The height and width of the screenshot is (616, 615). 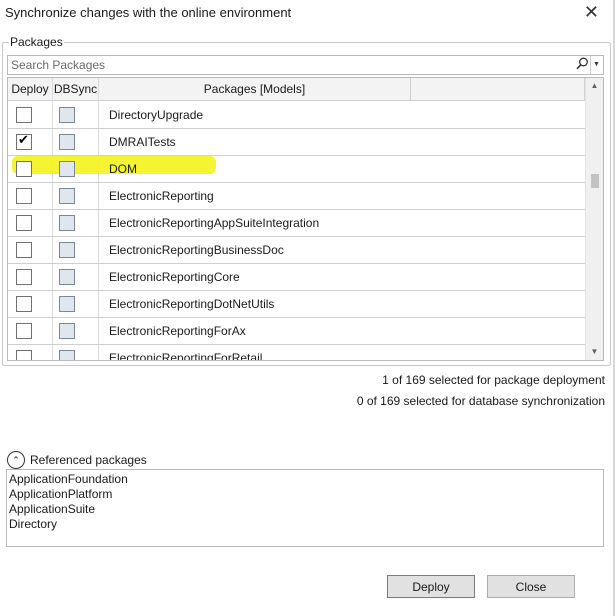 I want to click on table-row: ElectronicReportingAppSuiteIntegration, so click(x=296, y=223).